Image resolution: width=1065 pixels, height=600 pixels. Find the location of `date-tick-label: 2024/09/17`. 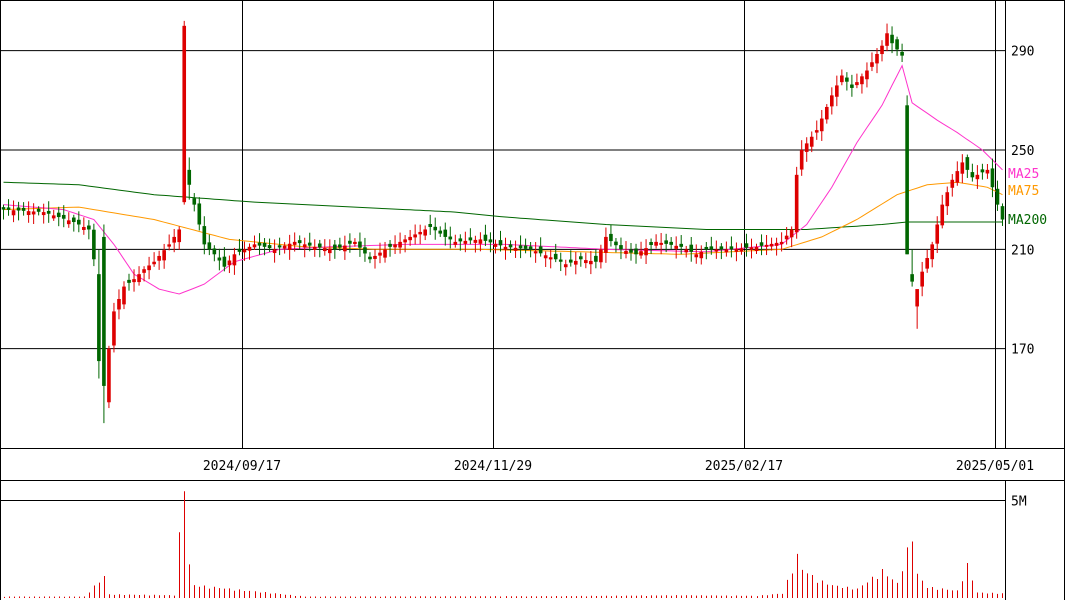

date-tick-label: 2024/09/17 is located at coordinates (242, 466).